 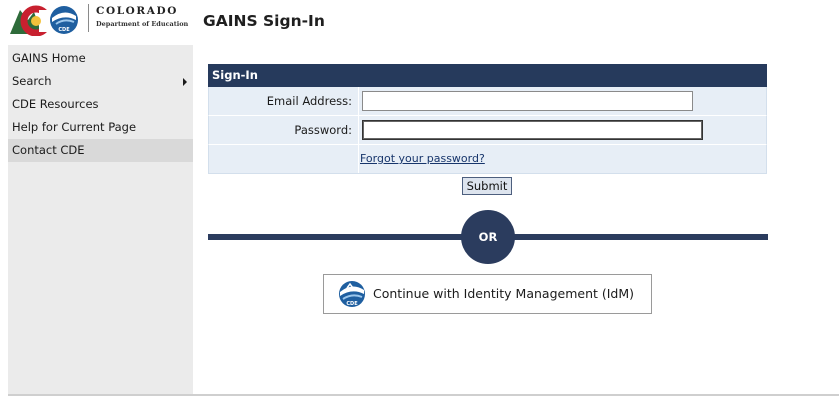 I want to click on email-field, so click(x=527, y=101).